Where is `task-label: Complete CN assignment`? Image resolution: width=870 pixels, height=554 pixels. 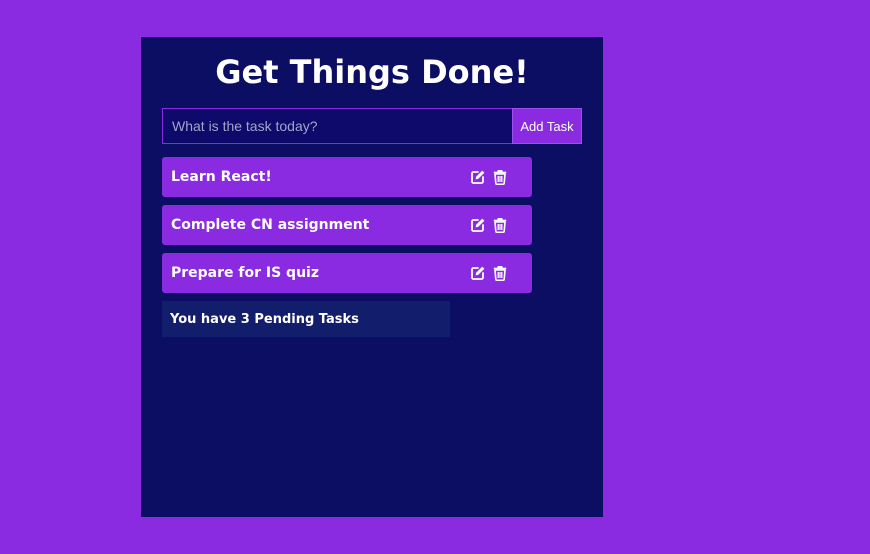 task-label: Complete CN assignment is located at coordinates (270, 225).